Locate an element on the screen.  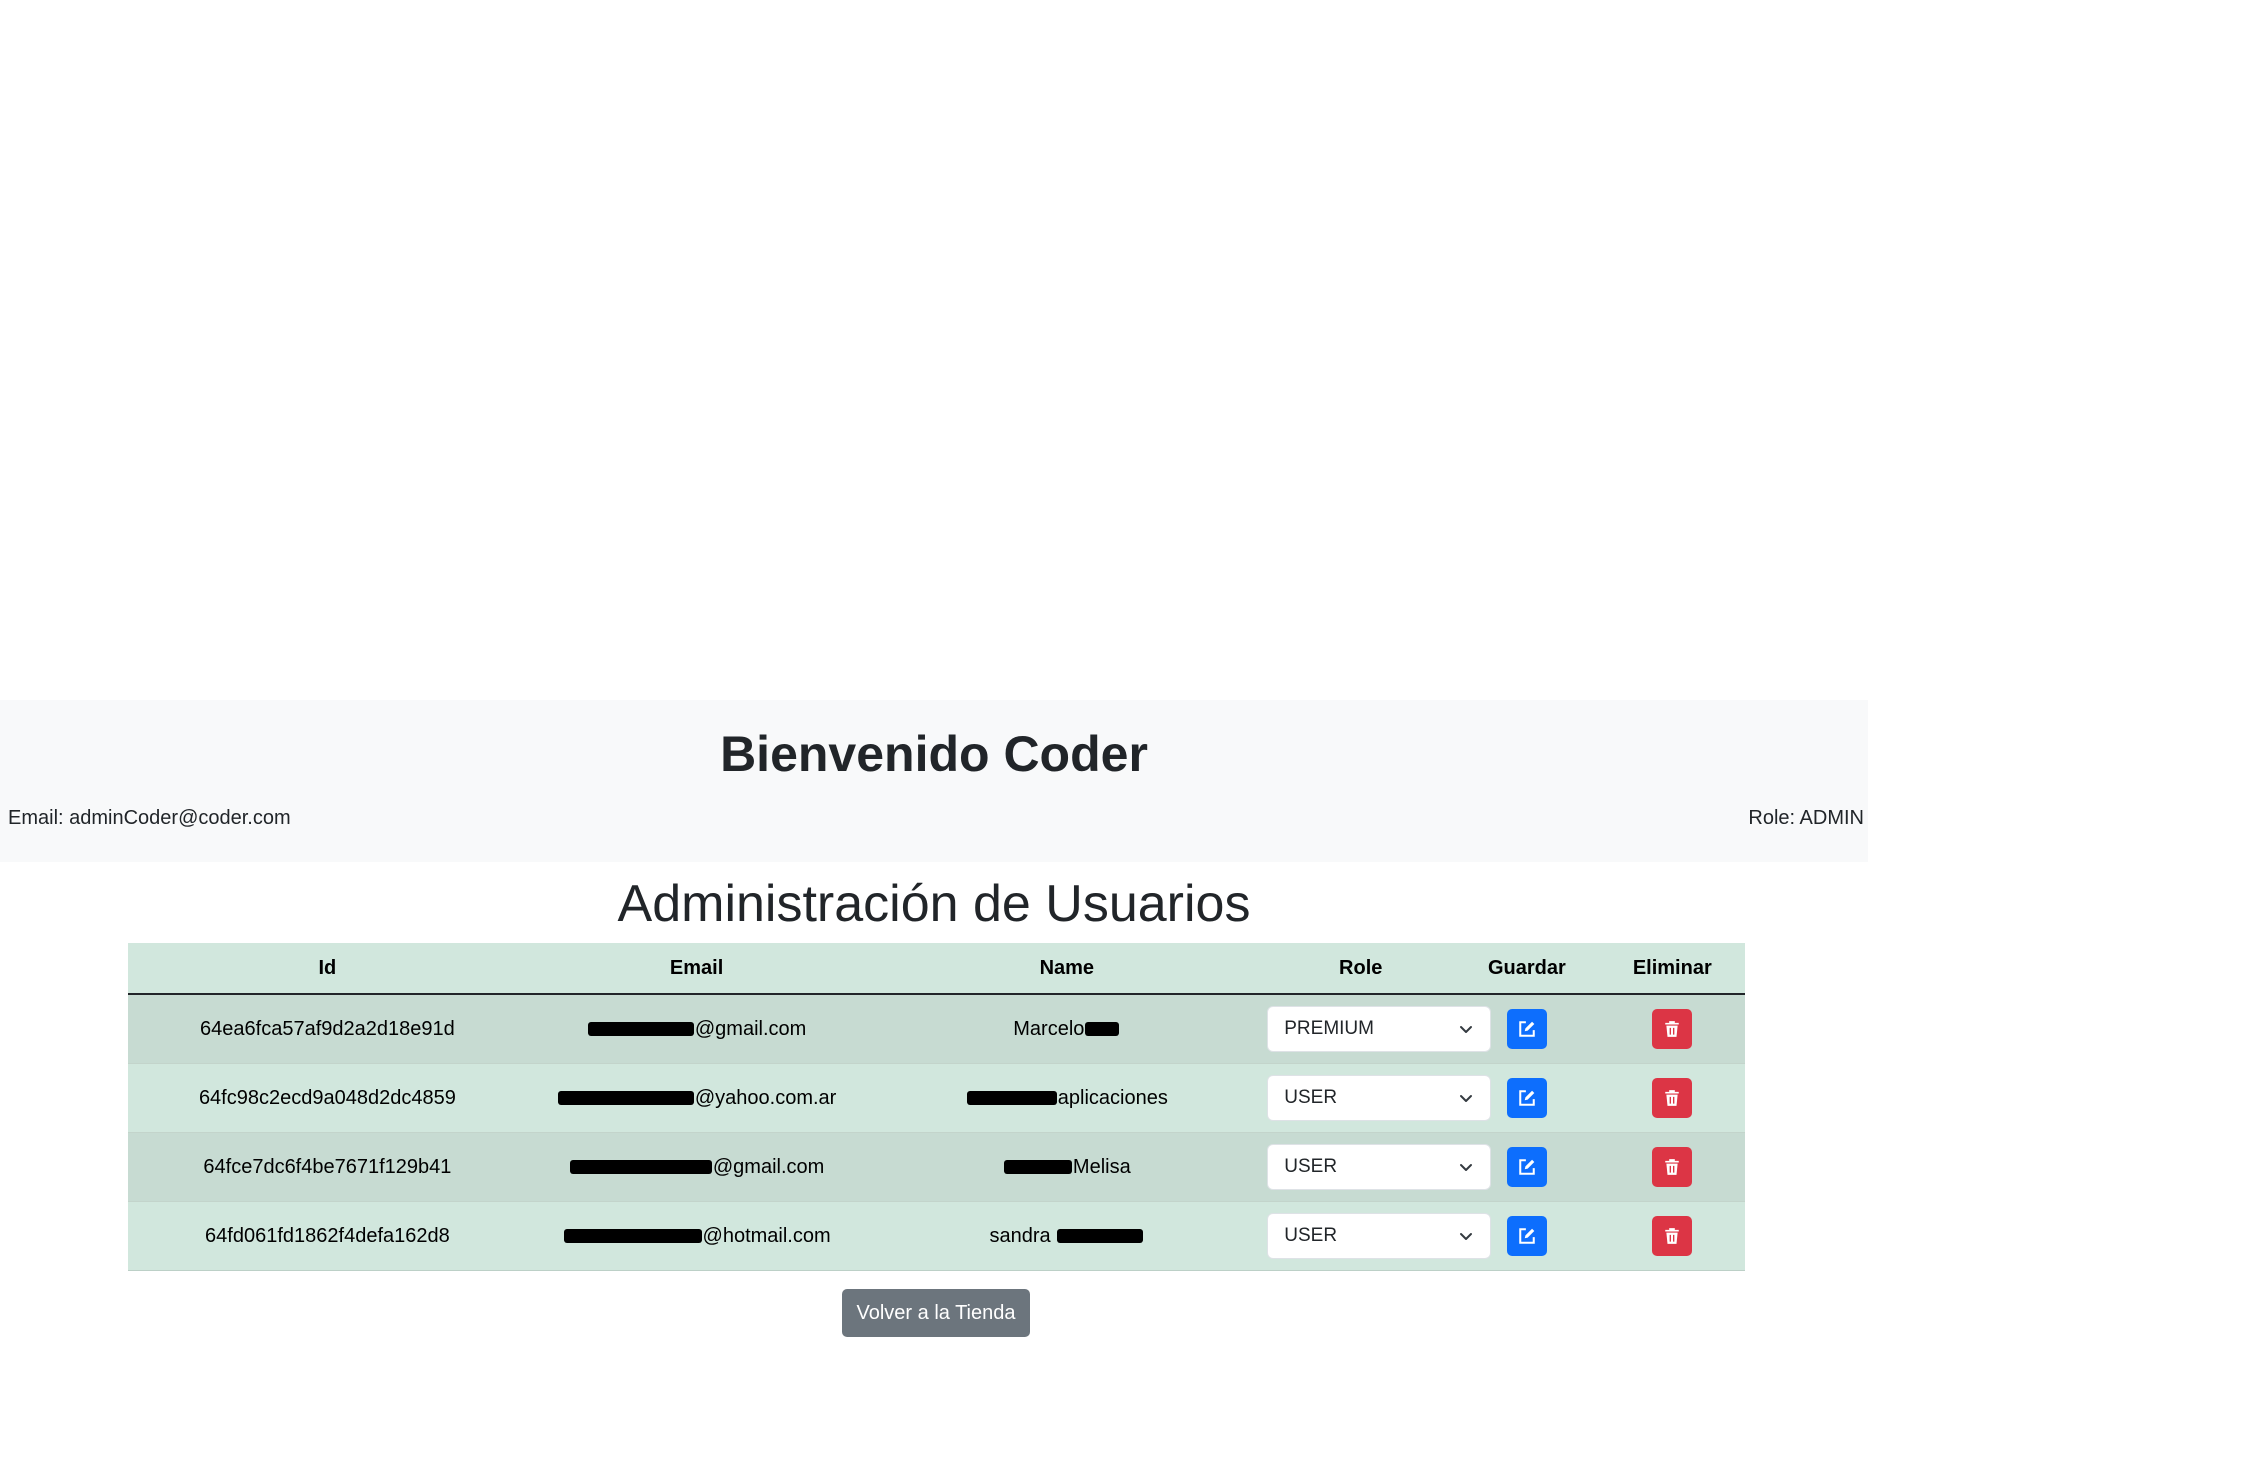
user-id: 64ea6fca57af9d2a2d18e91d is located at coordinates (327, 1029).